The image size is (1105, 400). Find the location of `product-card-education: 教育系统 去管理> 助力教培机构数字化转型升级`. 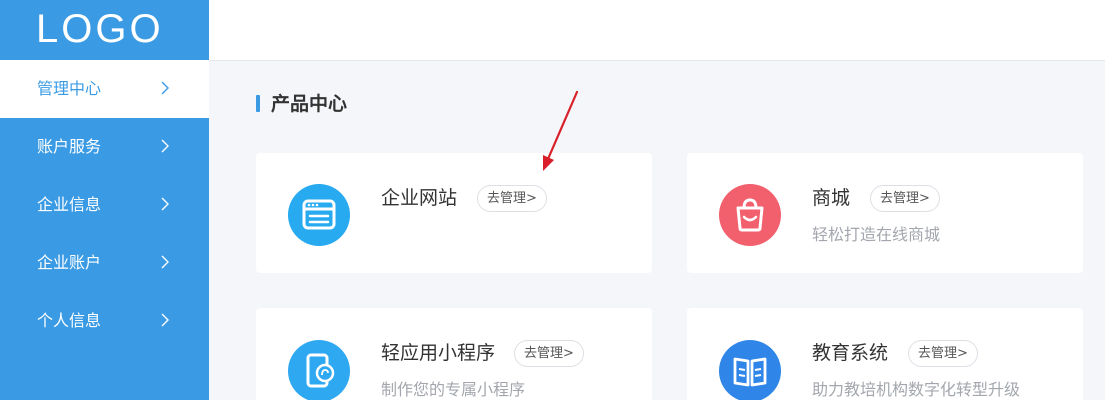

product-card-education: 教育系统 去管理> 助力教培机构数字化转型升级 is located at coordinates (885, 354).